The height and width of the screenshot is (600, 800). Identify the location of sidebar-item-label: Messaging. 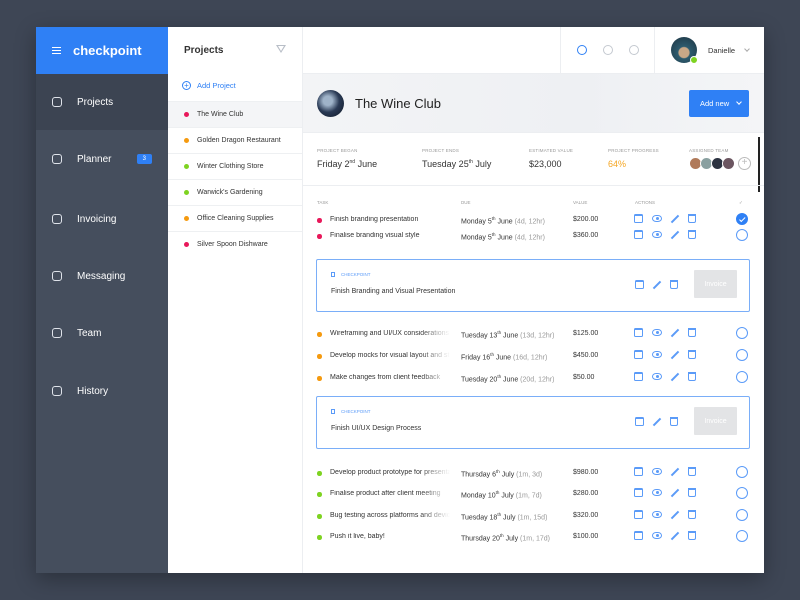
(101, 276).